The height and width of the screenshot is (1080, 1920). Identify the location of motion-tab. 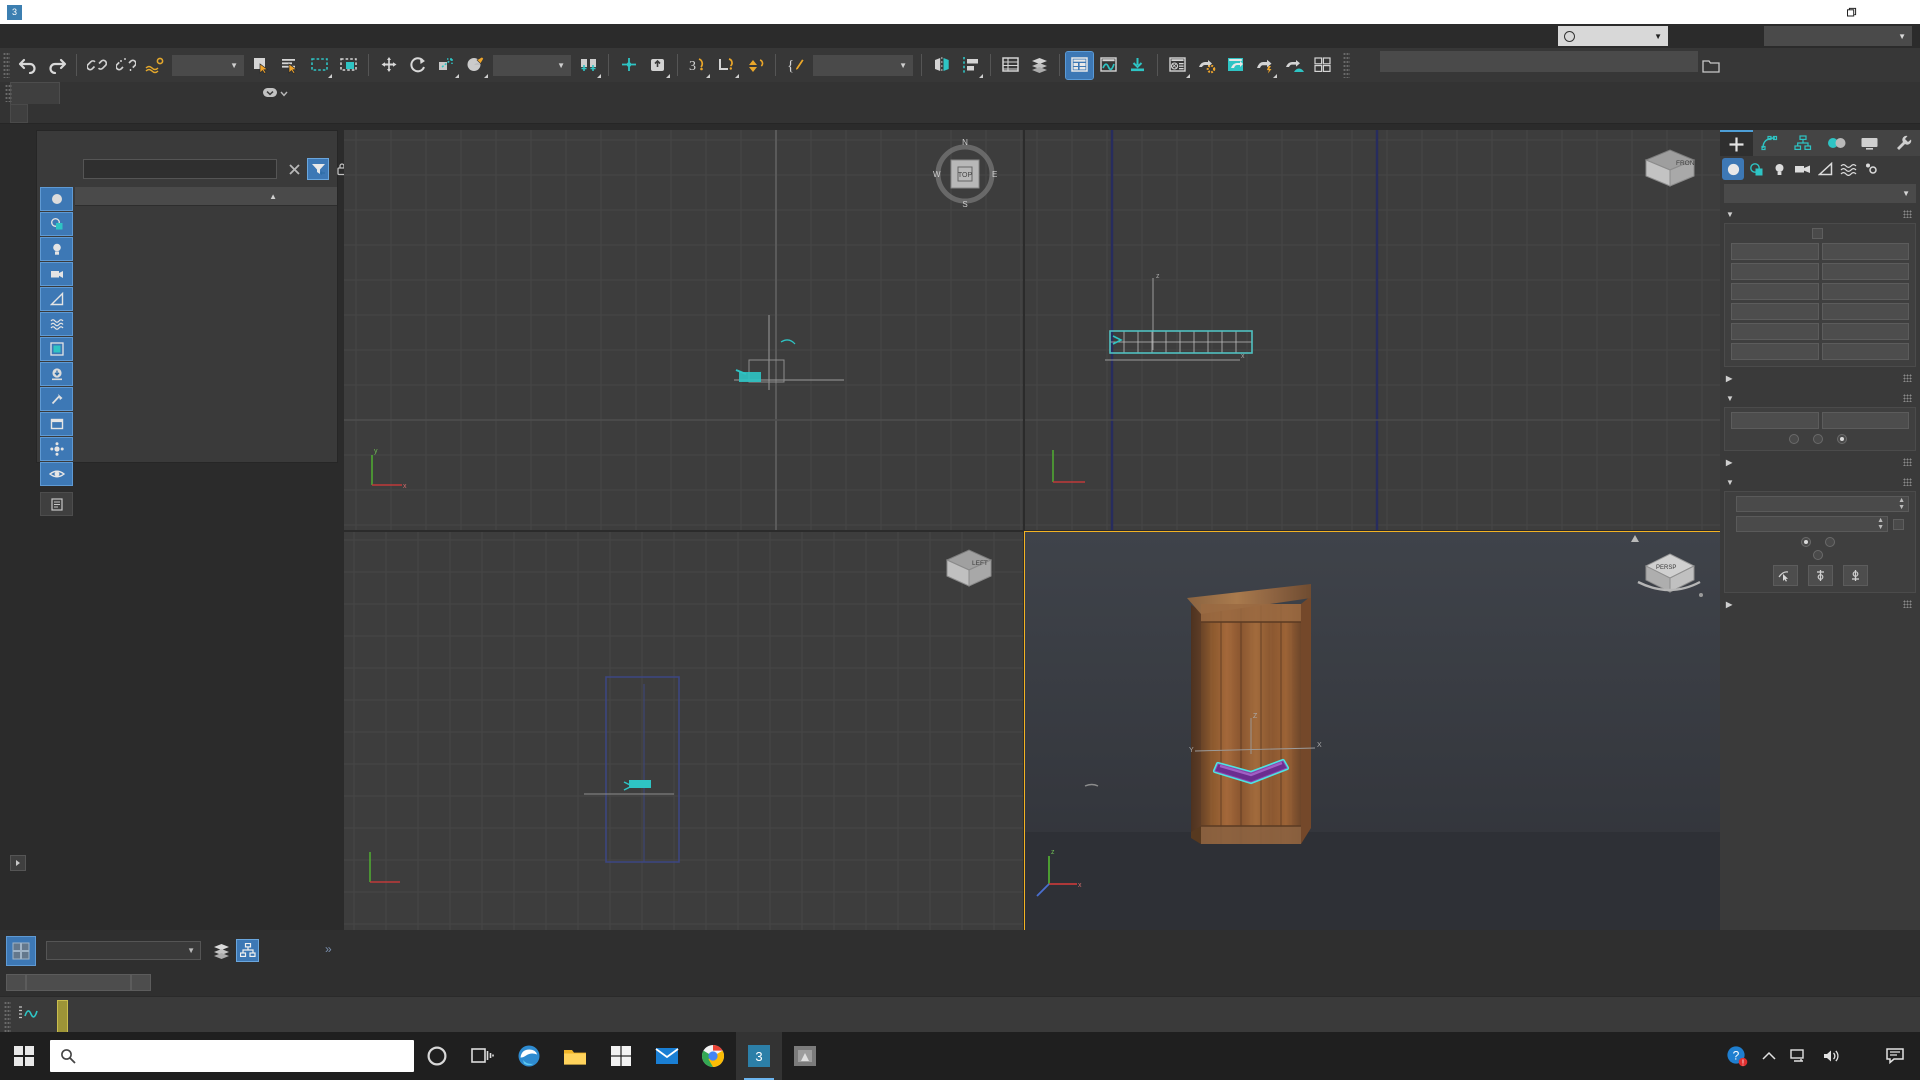
(1836, 143).